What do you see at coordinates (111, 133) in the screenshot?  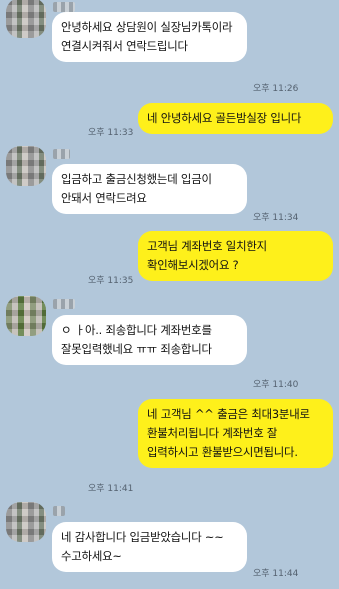 I see `message-time-2: 오후 11:33` at bounding box center [111, 133].